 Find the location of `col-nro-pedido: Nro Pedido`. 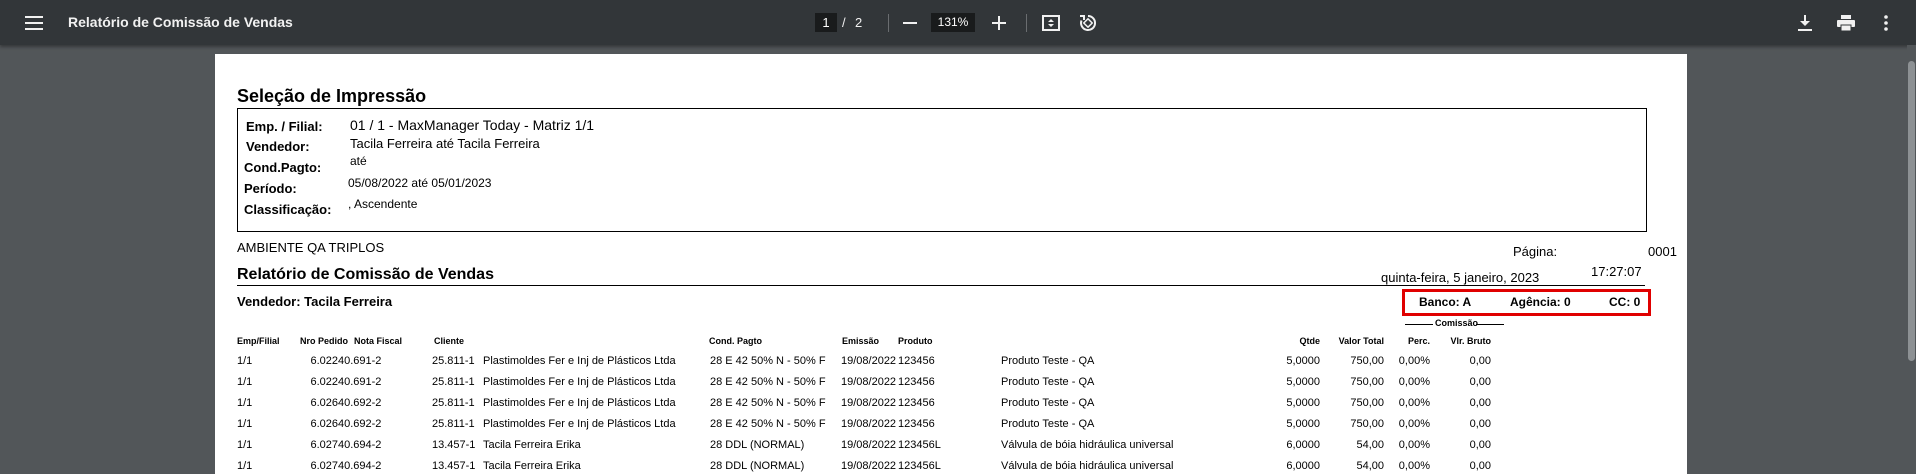

col-nro-pedido: Nro Pedido is located at coordinates (324, 341).